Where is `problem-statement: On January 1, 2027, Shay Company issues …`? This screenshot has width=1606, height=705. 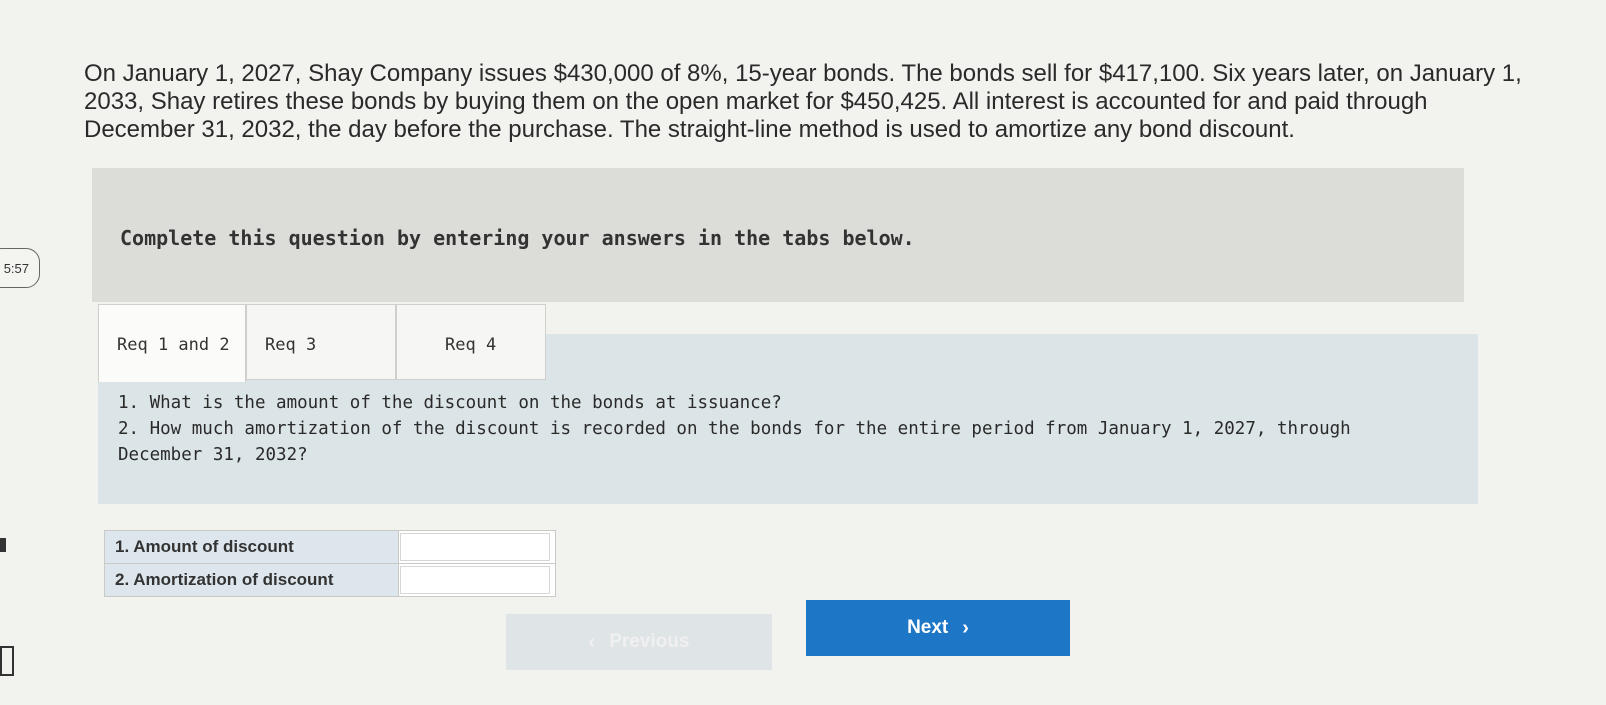 problem-statement: On January 1, 2027, Shay Company issues … is located at coordinates (803, 101).